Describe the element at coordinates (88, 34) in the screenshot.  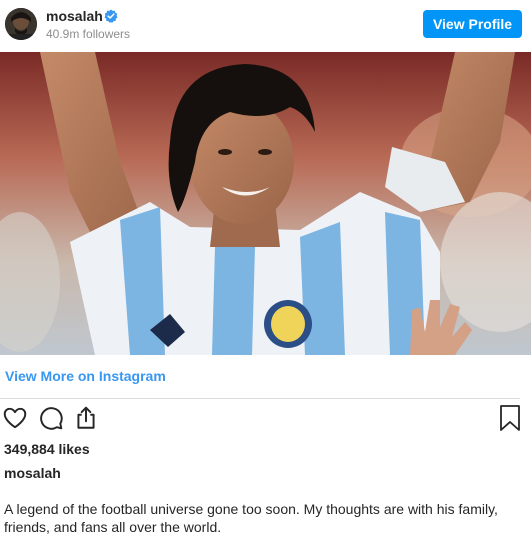
I see `follower-count: 40.9m followers` at that location.